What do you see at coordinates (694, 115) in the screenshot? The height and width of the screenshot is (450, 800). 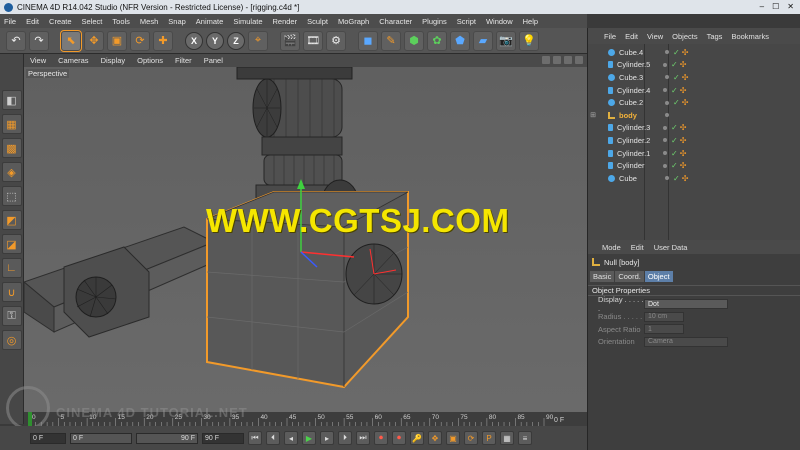 I see `object-row: ⊞ body` at bounding box center [694, 115].